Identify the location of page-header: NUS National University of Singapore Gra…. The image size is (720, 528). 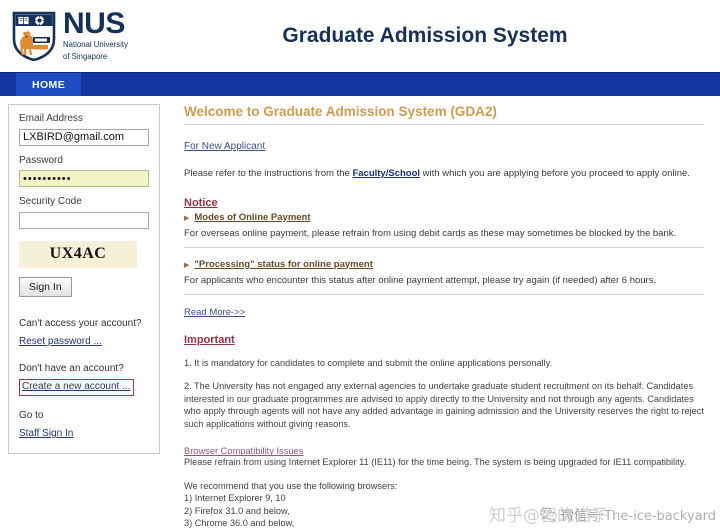
(360, 36).